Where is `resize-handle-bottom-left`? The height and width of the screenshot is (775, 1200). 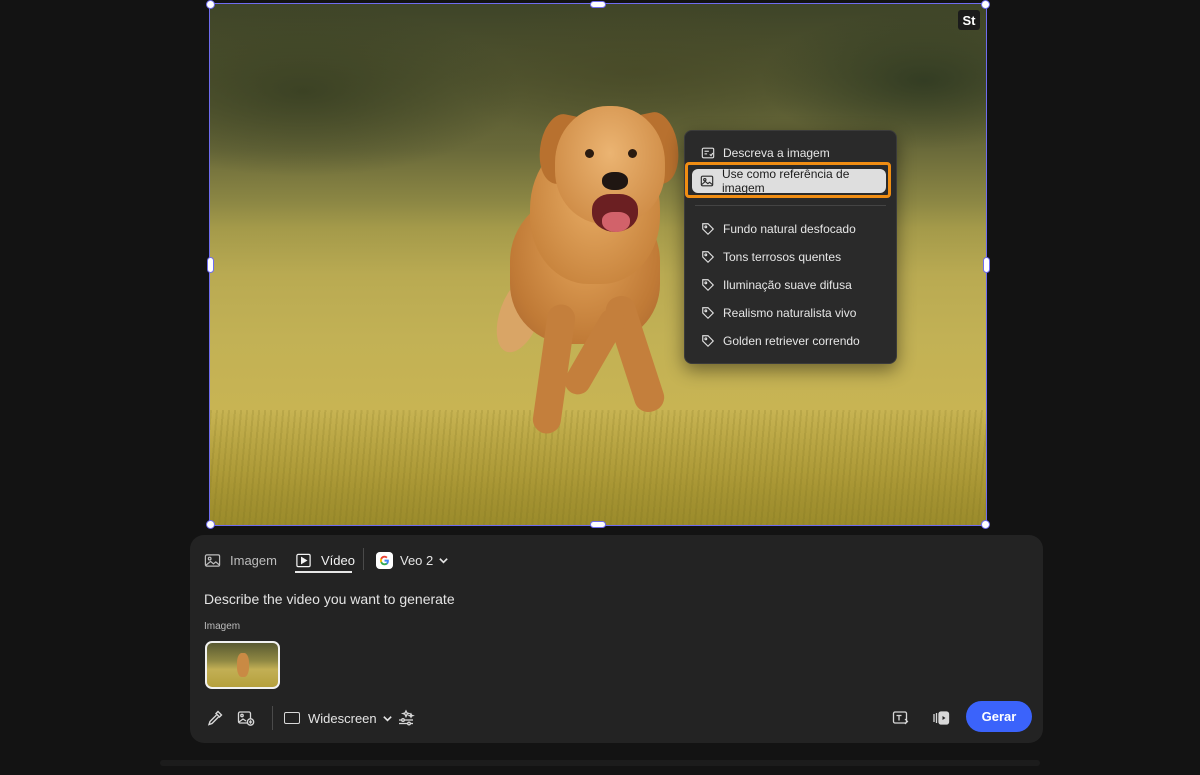
resize-handle-bottom-left is located at coordinates (210, 524).